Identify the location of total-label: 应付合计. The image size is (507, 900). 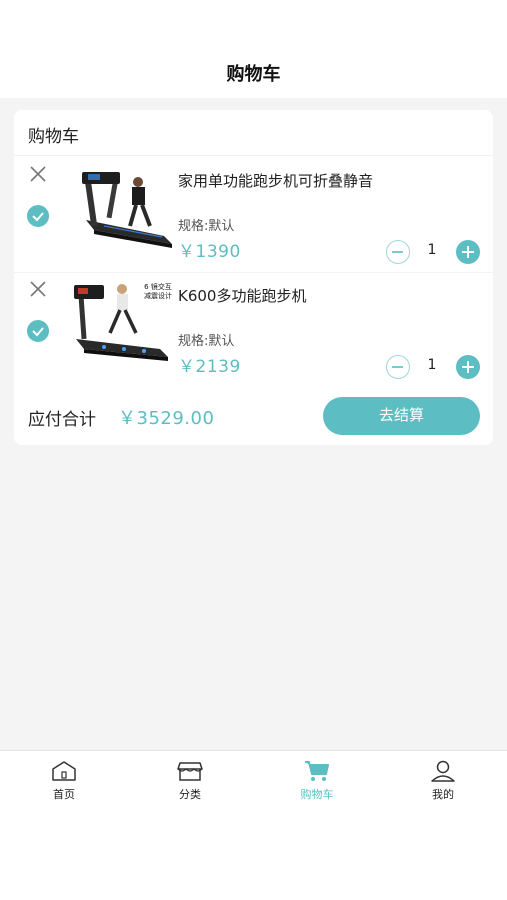
(62, 420).